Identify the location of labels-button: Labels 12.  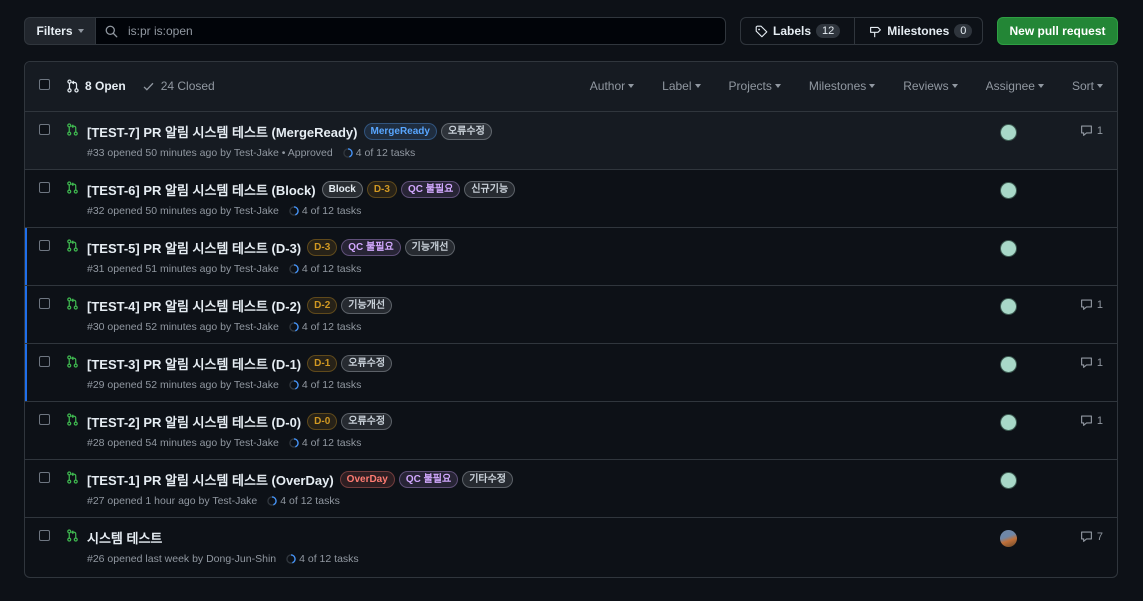
(797, 31).